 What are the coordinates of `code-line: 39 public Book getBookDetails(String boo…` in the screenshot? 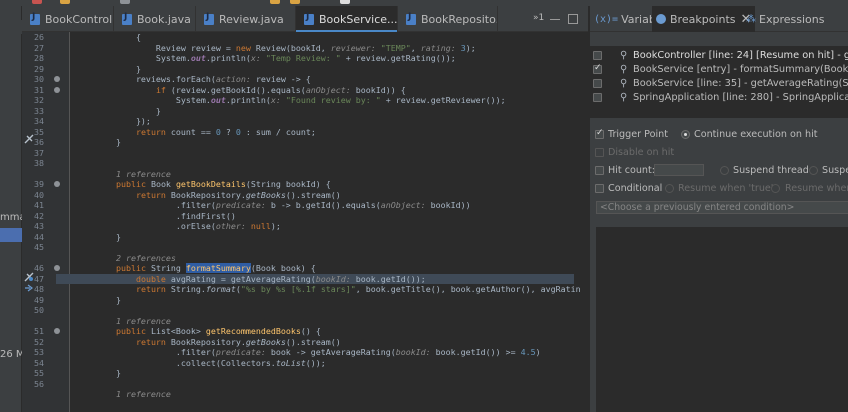 It's located at (305, 184).